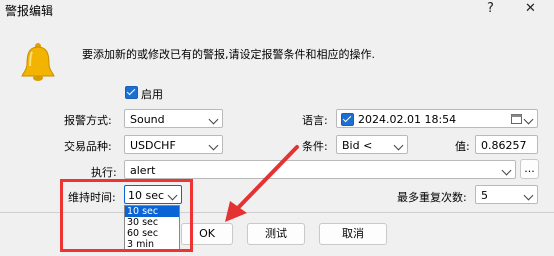 This screenshot has width=554, height=256. What do you see at coordinates (262, 183) in the screenshot?
I see `annotation-arrow` at bounding box center [262, 183].